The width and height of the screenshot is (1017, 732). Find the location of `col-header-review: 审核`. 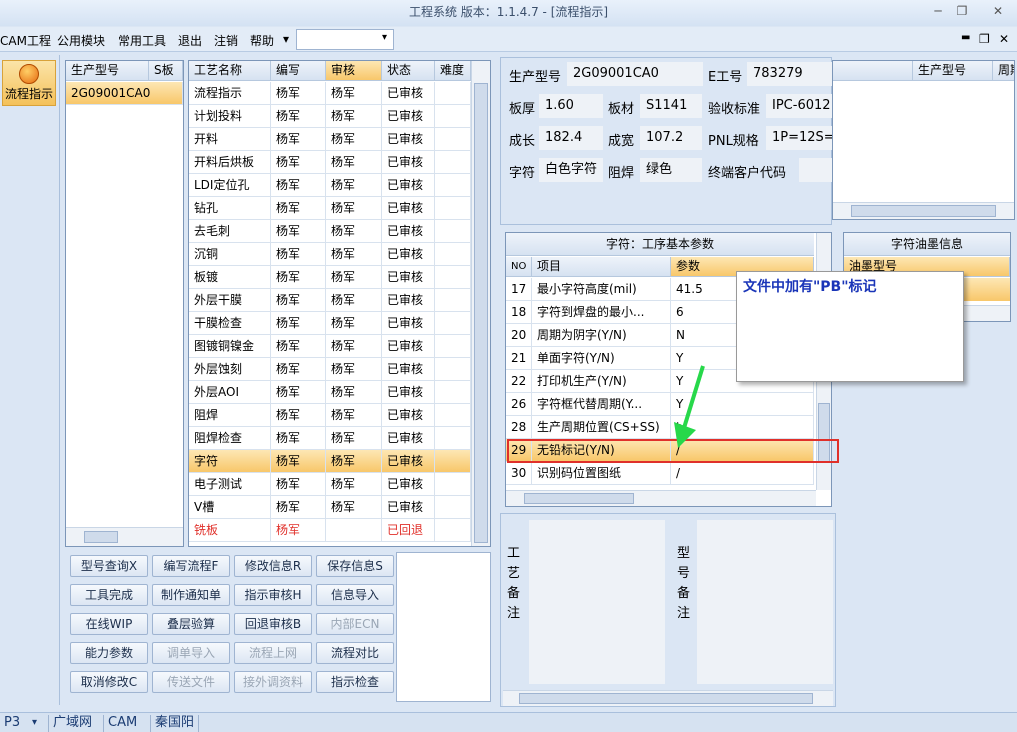

col-header-review: 审核 is located at coordinates (354, 71).